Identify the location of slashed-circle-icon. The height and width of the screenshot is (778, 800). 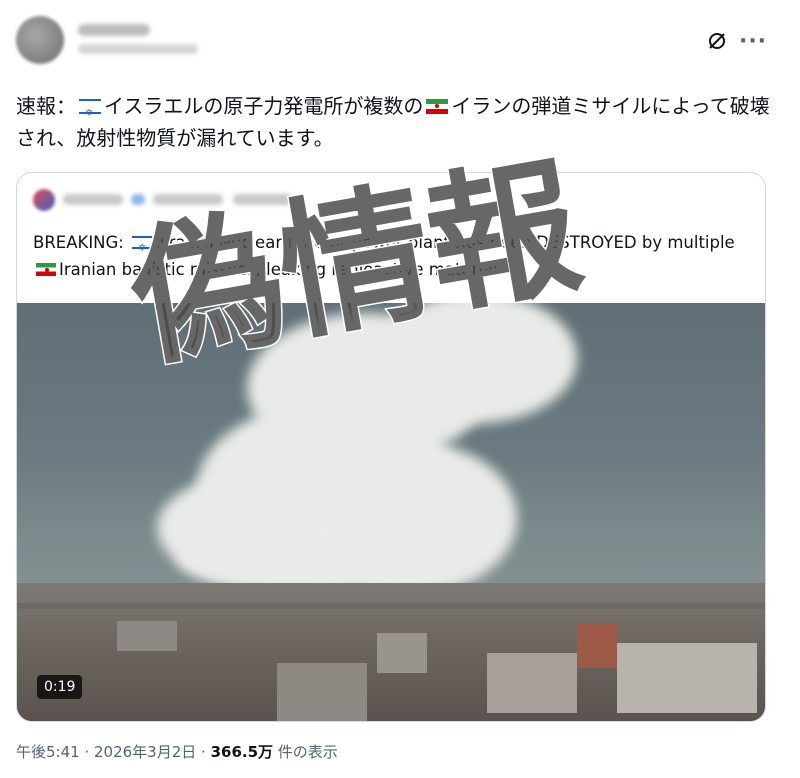
(717, 41).